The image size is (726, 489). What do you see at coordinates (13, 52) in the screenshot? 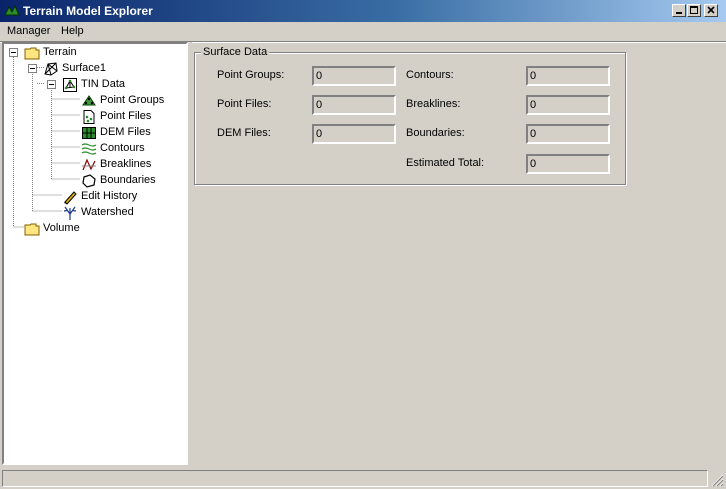
I see `collapse-terrain-icon` at bounding box center [13, 52].